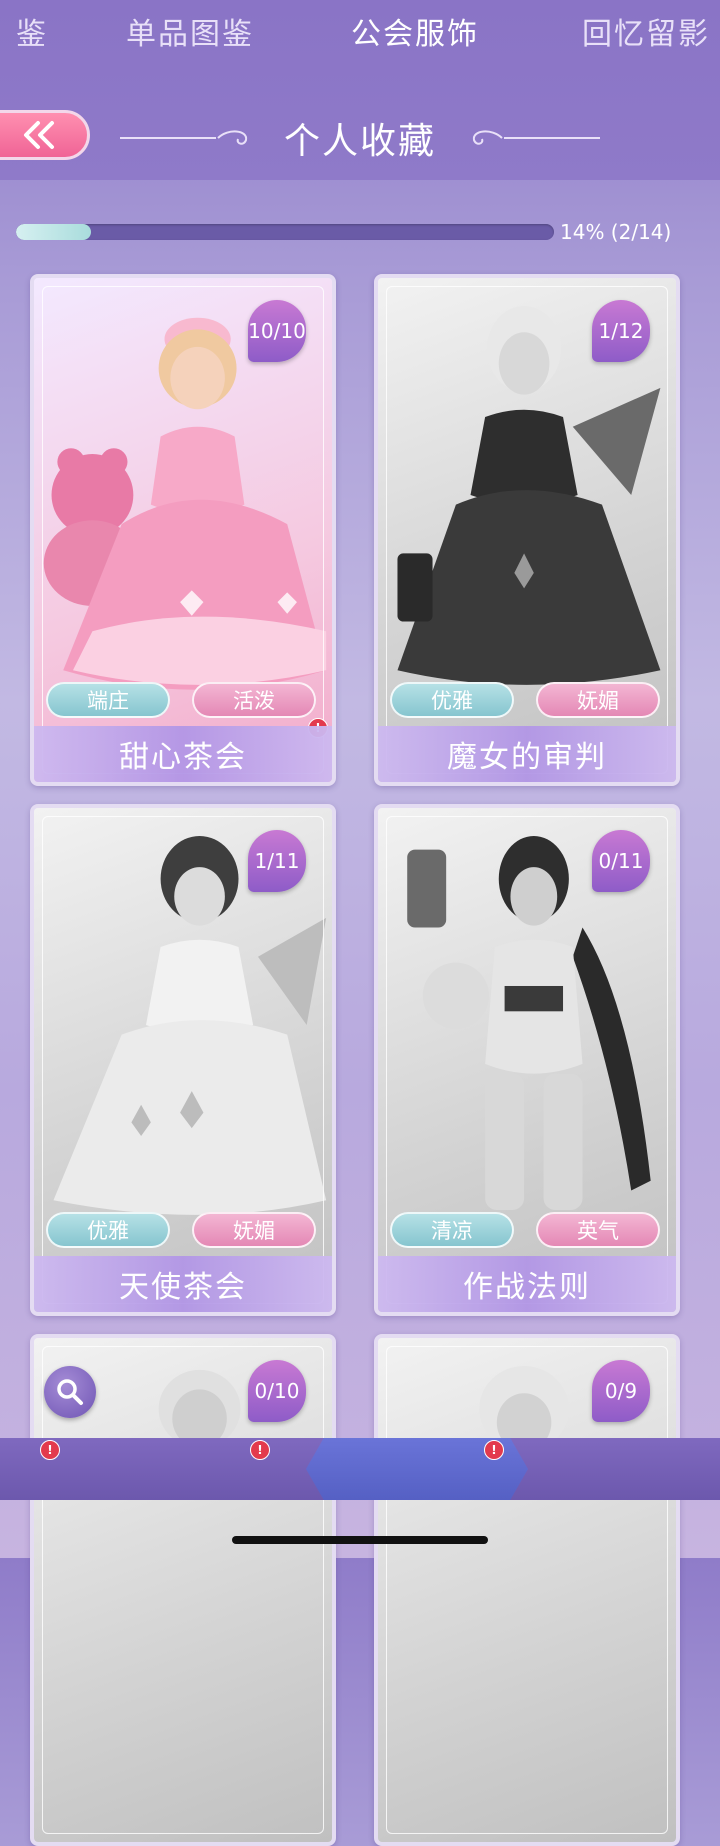 This screenshot has width=720, height=1846. Describe the element at coordinates (183, 754) in the screenshot. I see `outfit-name: 甜心茶会` at that location.